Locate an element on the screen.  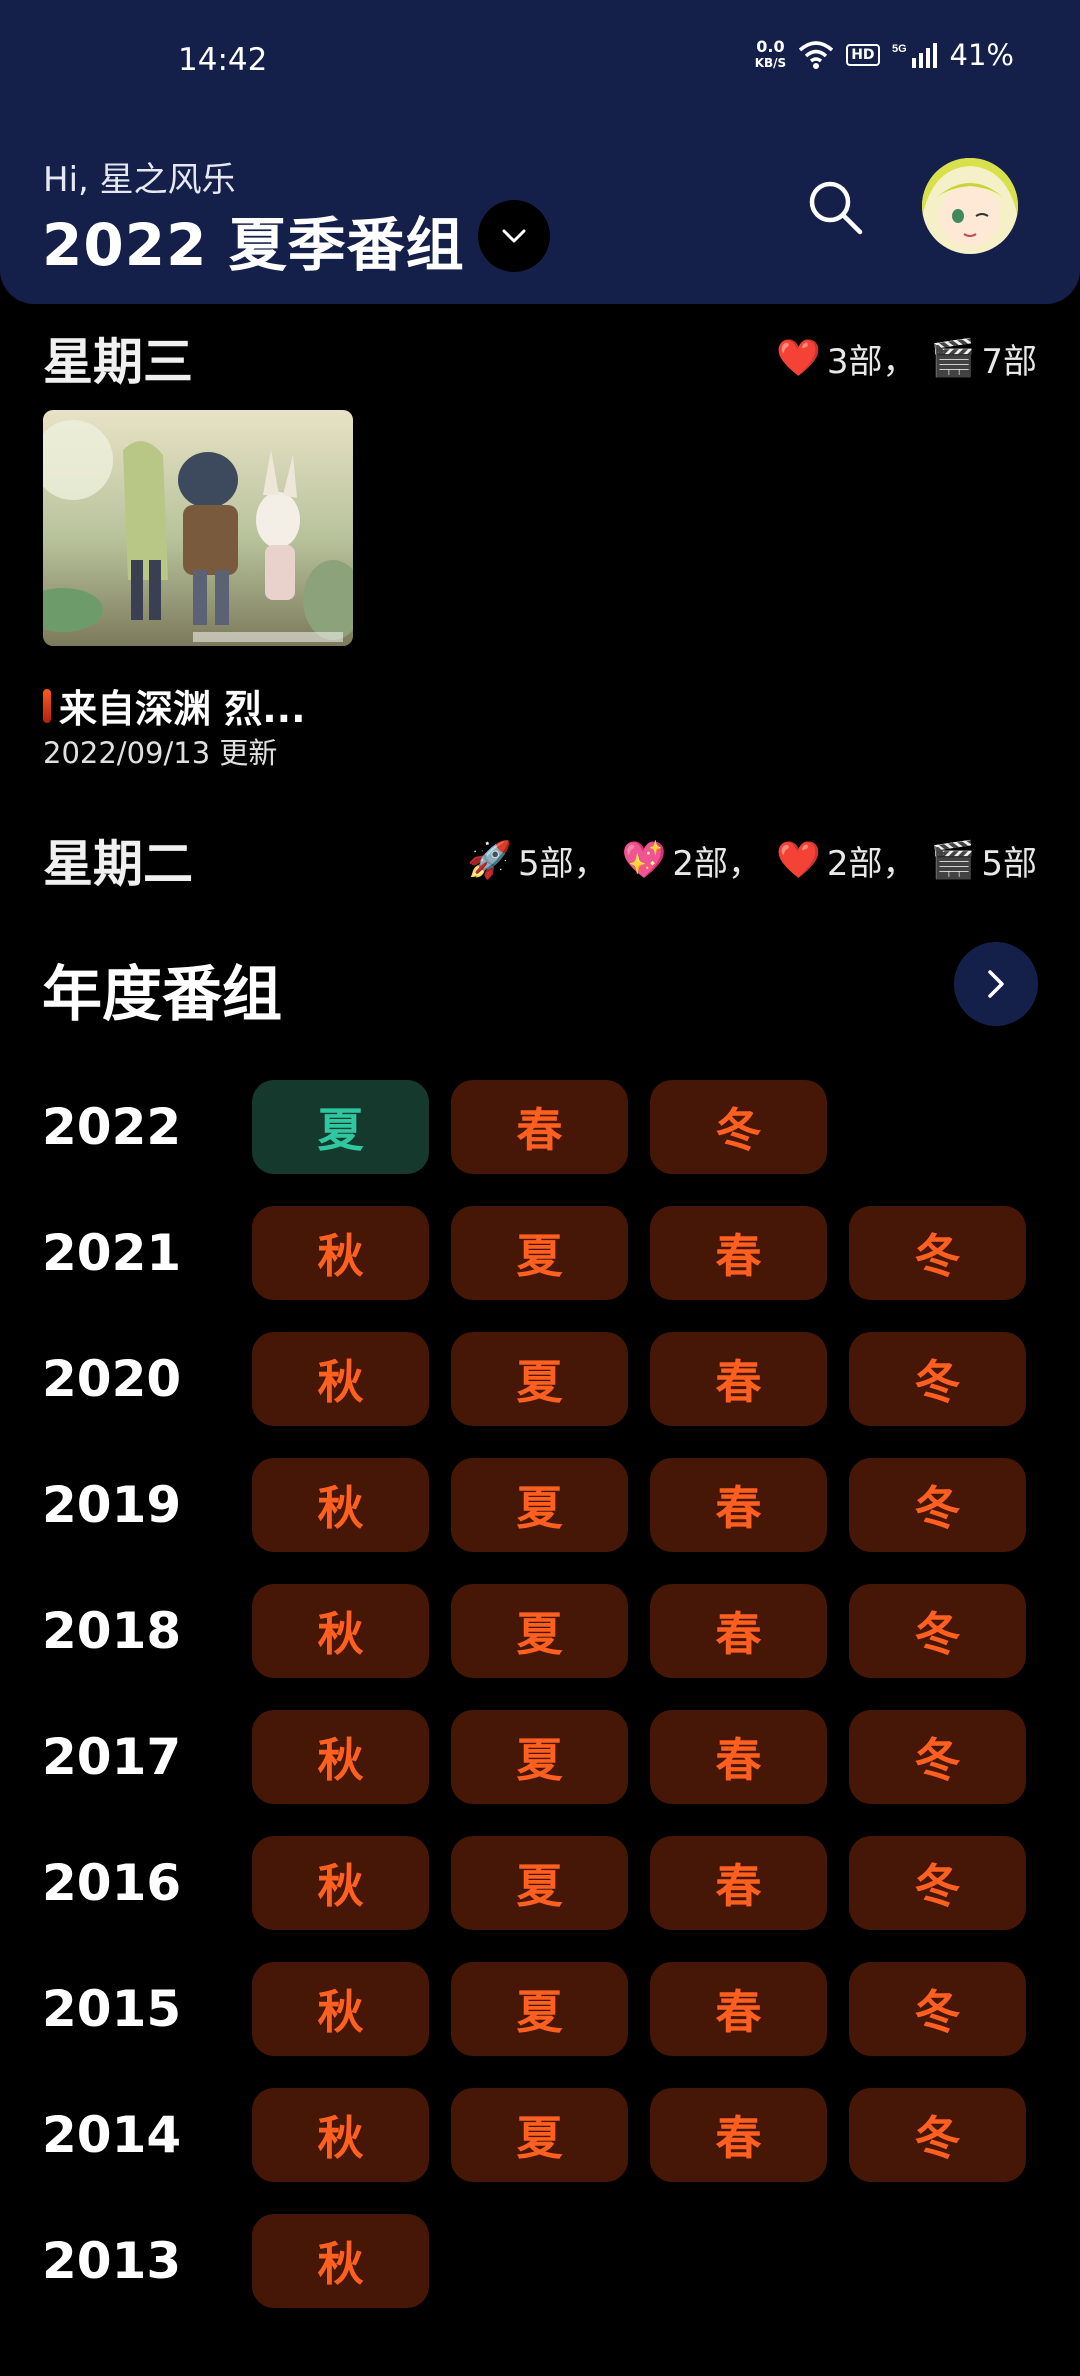
year-label: 2014 is located at coordinates (112, 2135).